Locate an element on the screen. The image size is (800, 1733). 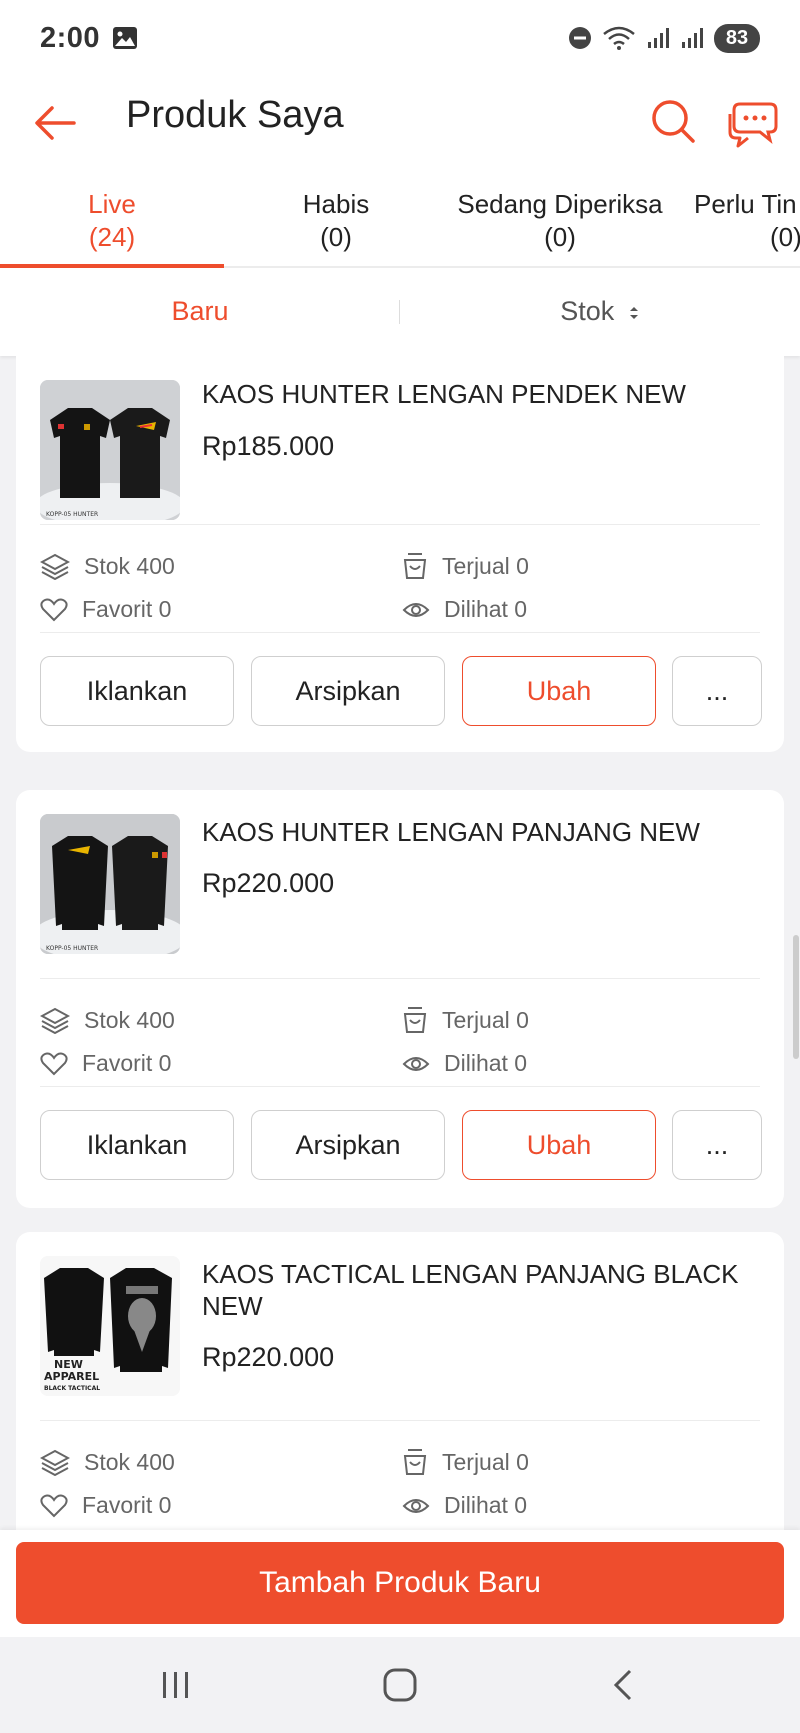
product-image: NEW APPAREL BLACK TACTICAL is located at coordinates (110, 1326).